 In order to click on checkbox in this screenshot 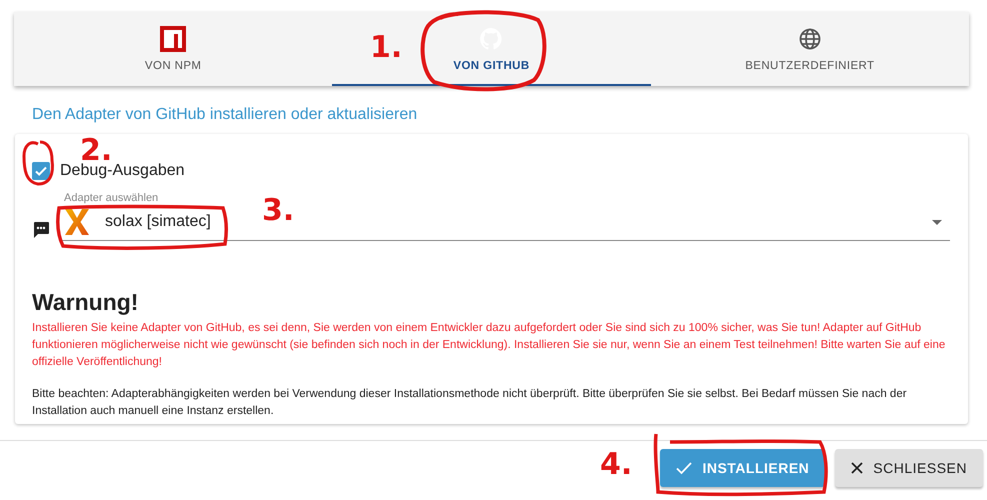, I will do `click(41, 171)`.